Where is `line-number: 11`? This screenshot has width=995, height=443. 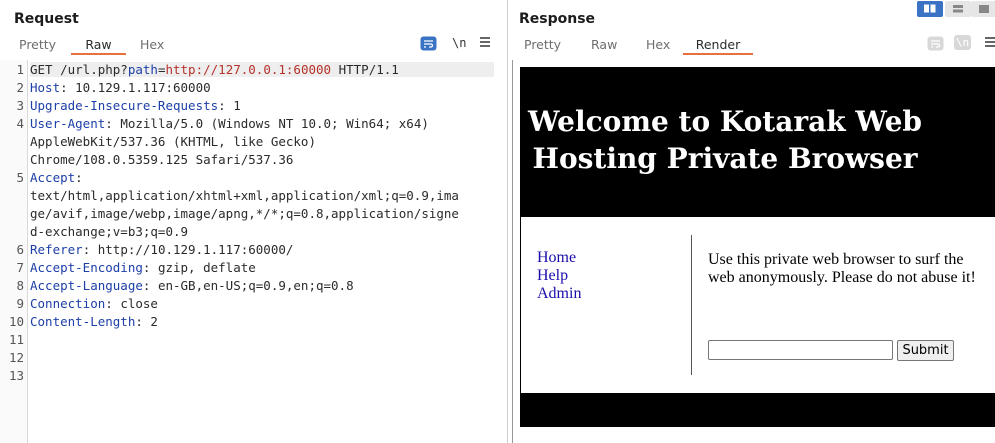 line-number: 11 is located at coordinates (16, 339).